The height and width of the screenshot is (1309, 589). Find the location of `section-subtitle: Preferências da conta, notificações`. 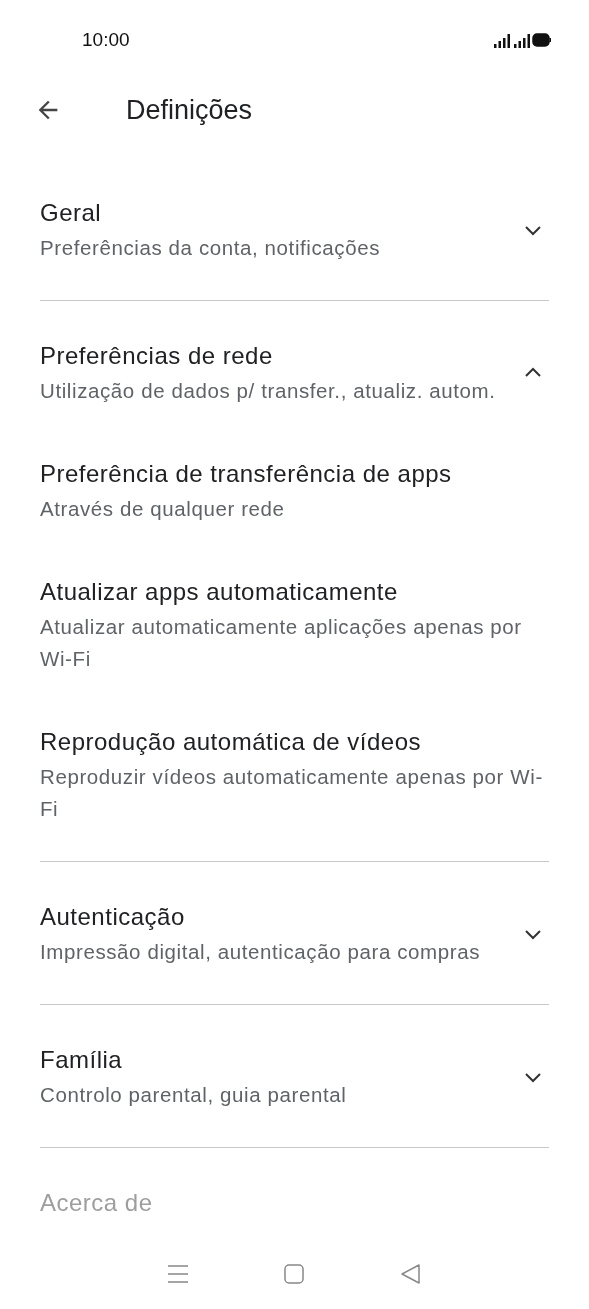

section-subtitle: Preferências da conta, notificações is located at coordinates (211, 248).